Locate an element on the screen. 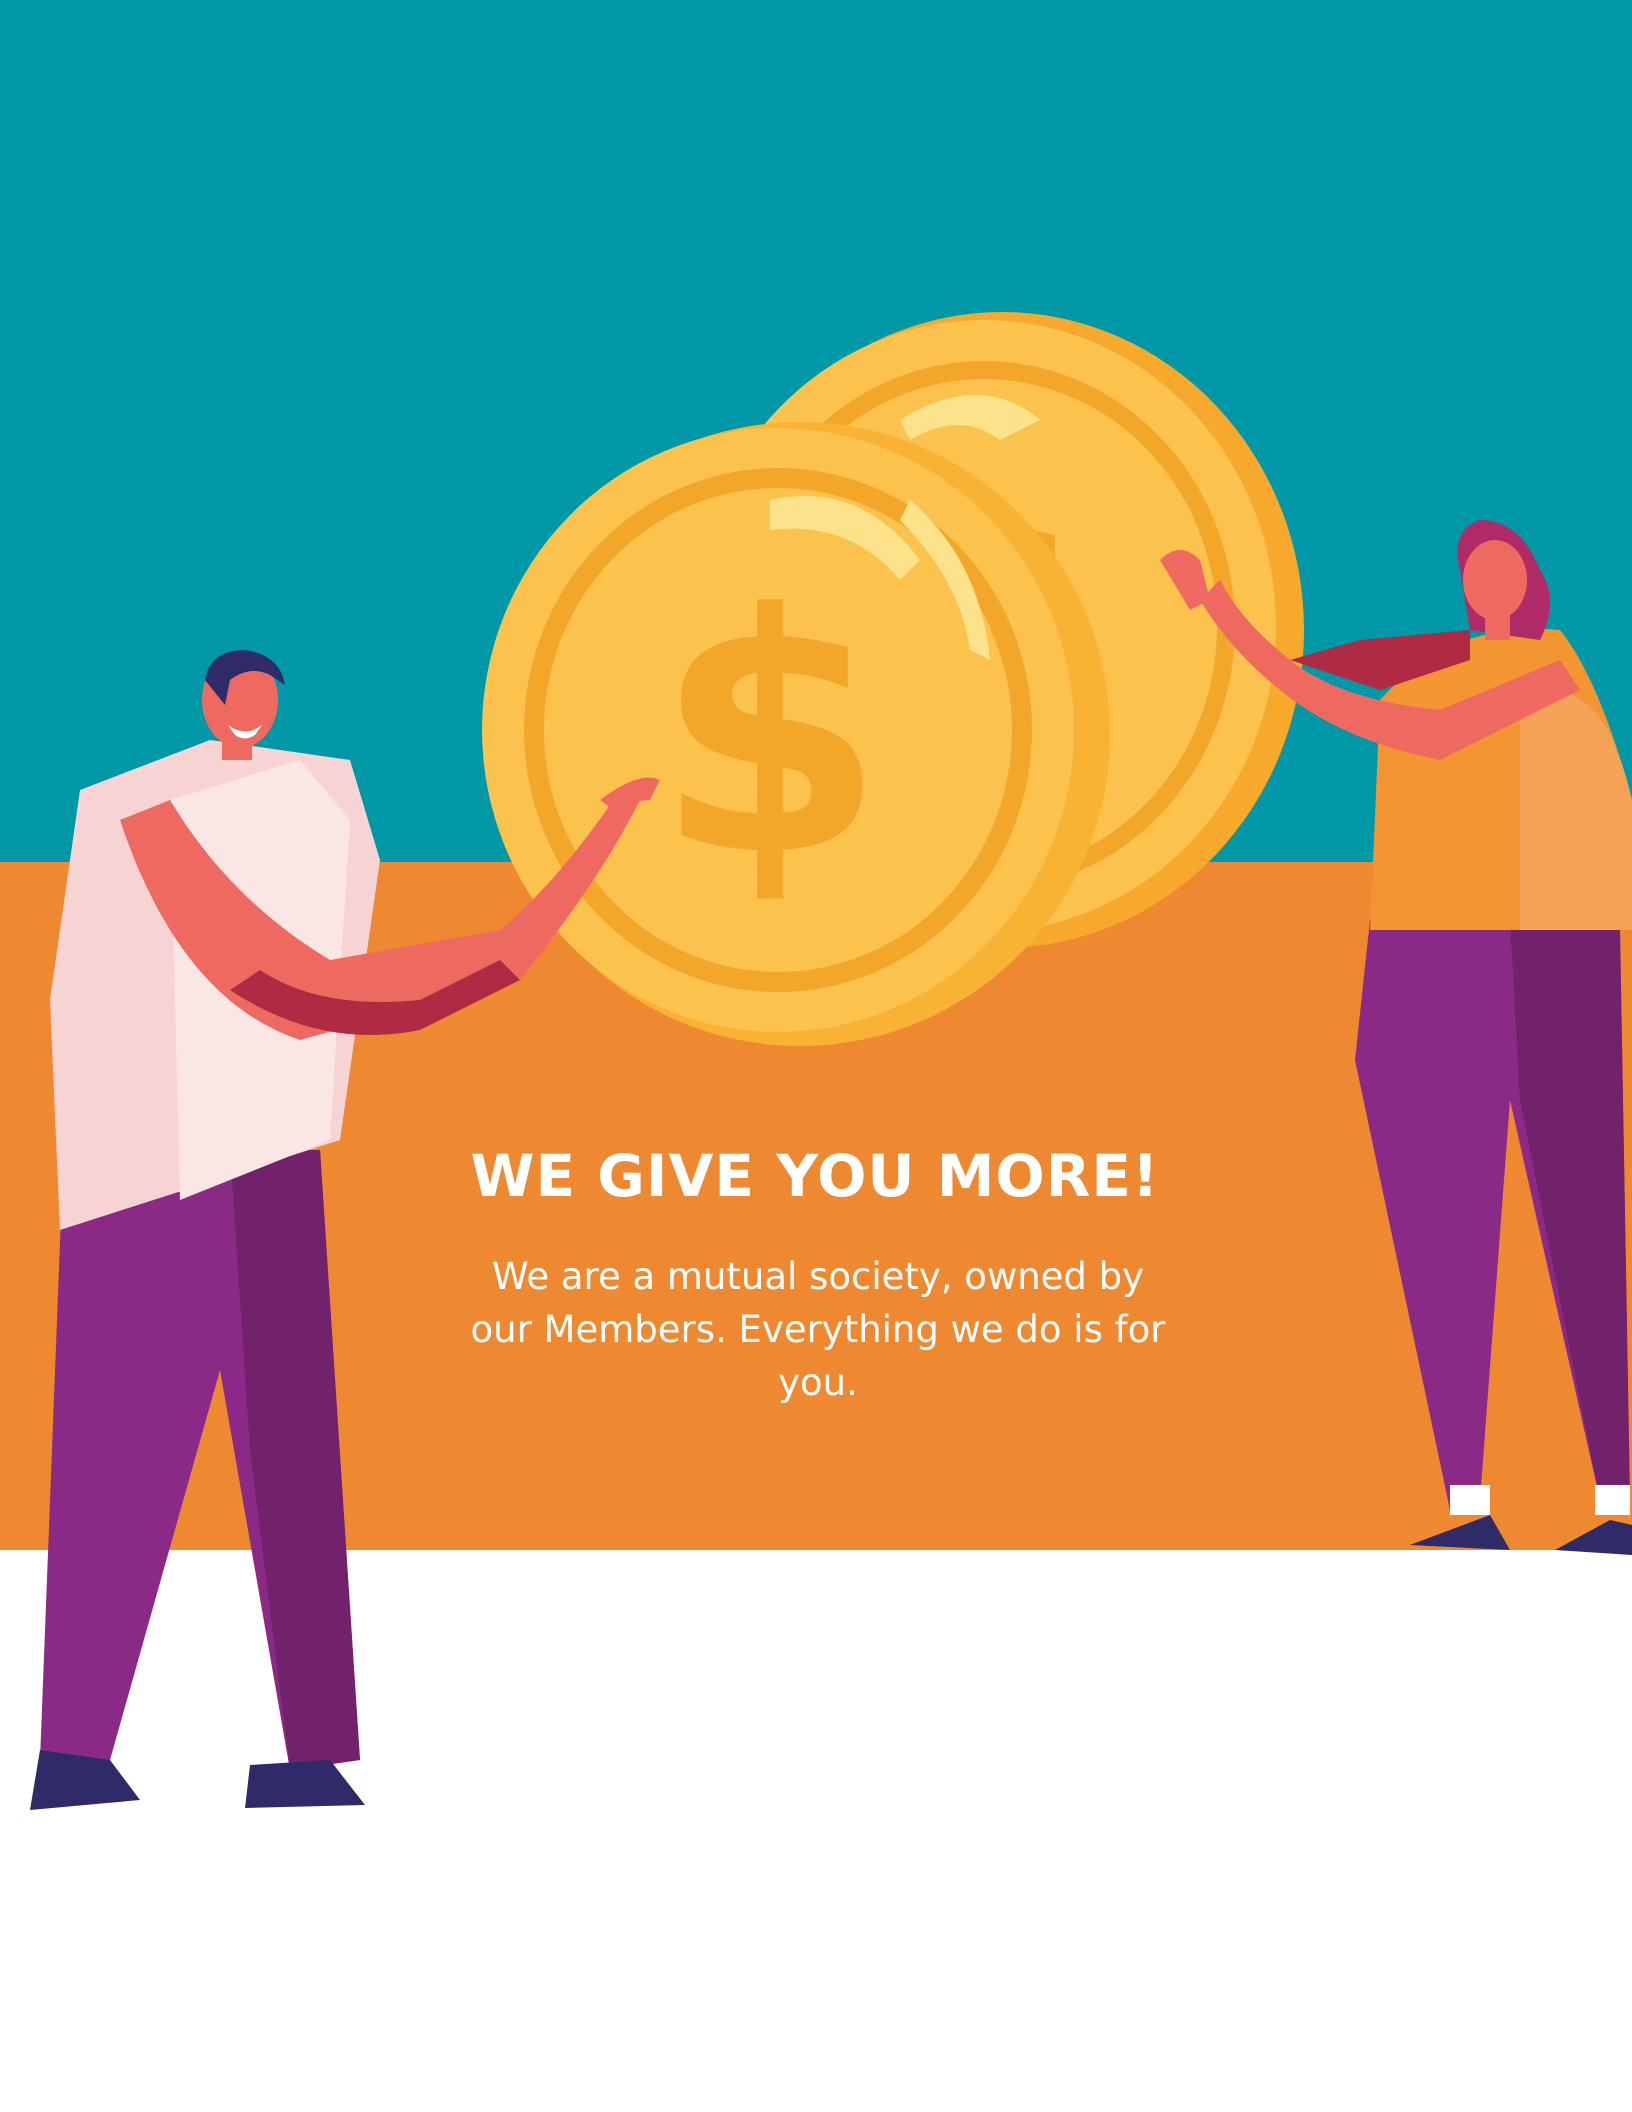 The width and height of the screenshot is (1632, 2112). front-coin-icon: $ is located at coordinates (796, 734).